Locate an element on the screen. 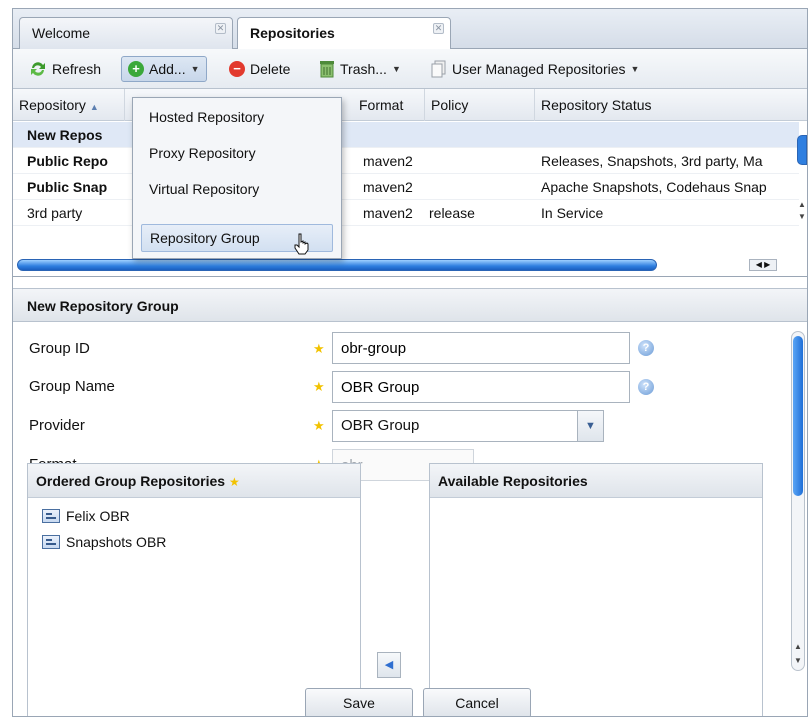 This screenshot has width=812, height=721. tab-strip: Welcome ✕ Repositories ✕ is located at coordinates (410, 29).